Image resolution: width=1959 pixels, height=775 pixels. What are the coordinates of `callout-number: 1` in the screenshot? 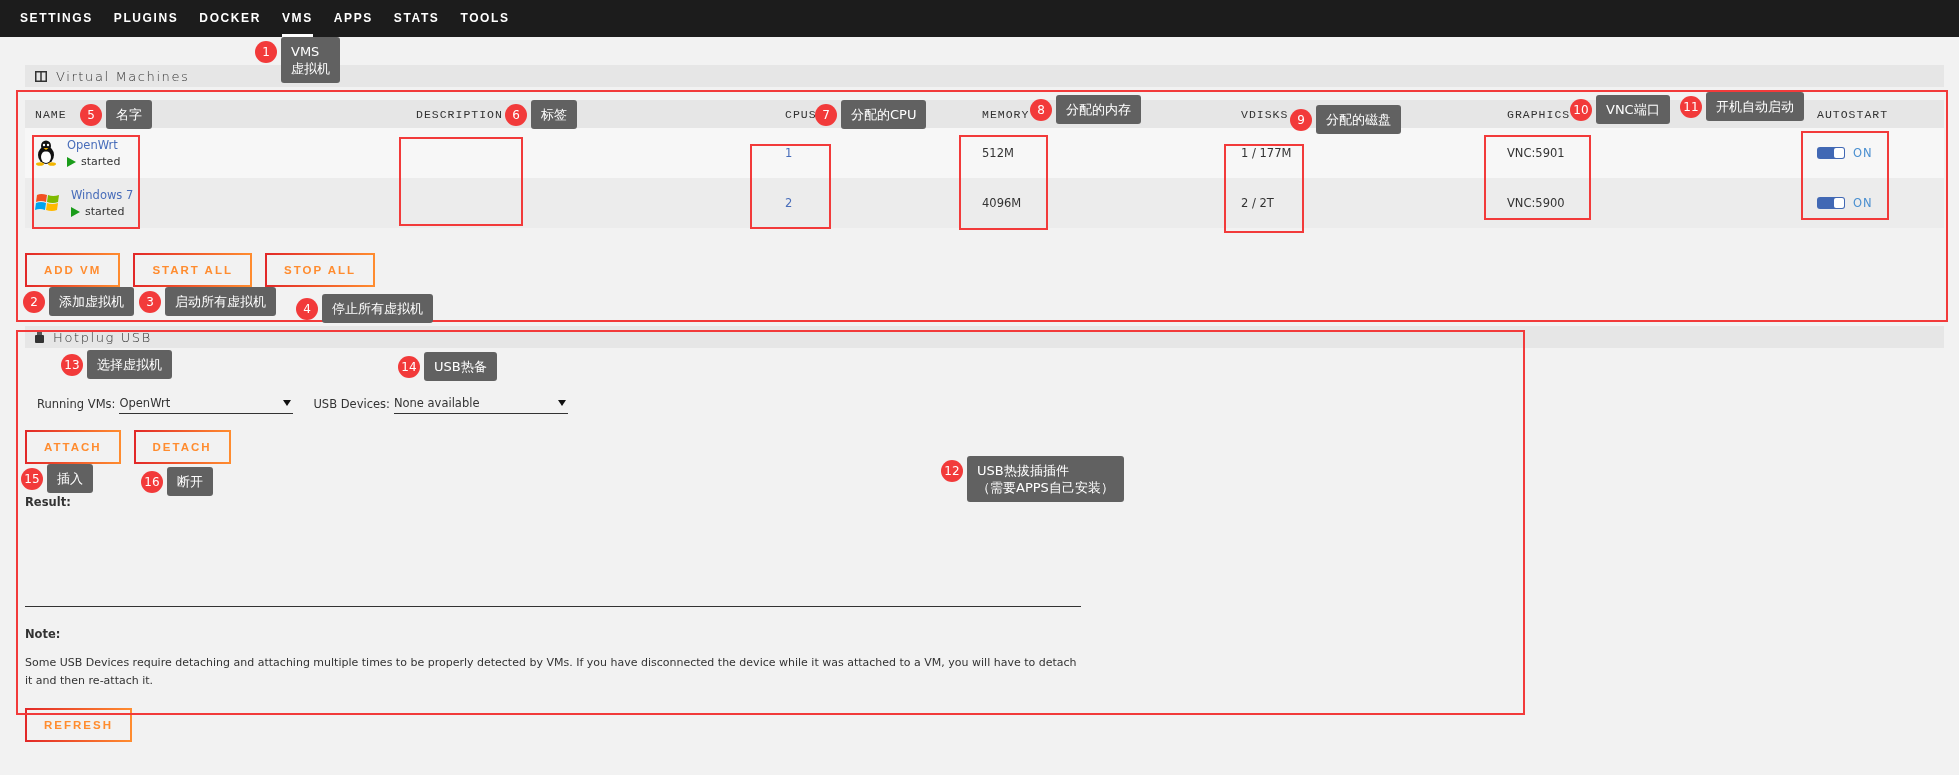 It's located at (266, 52).